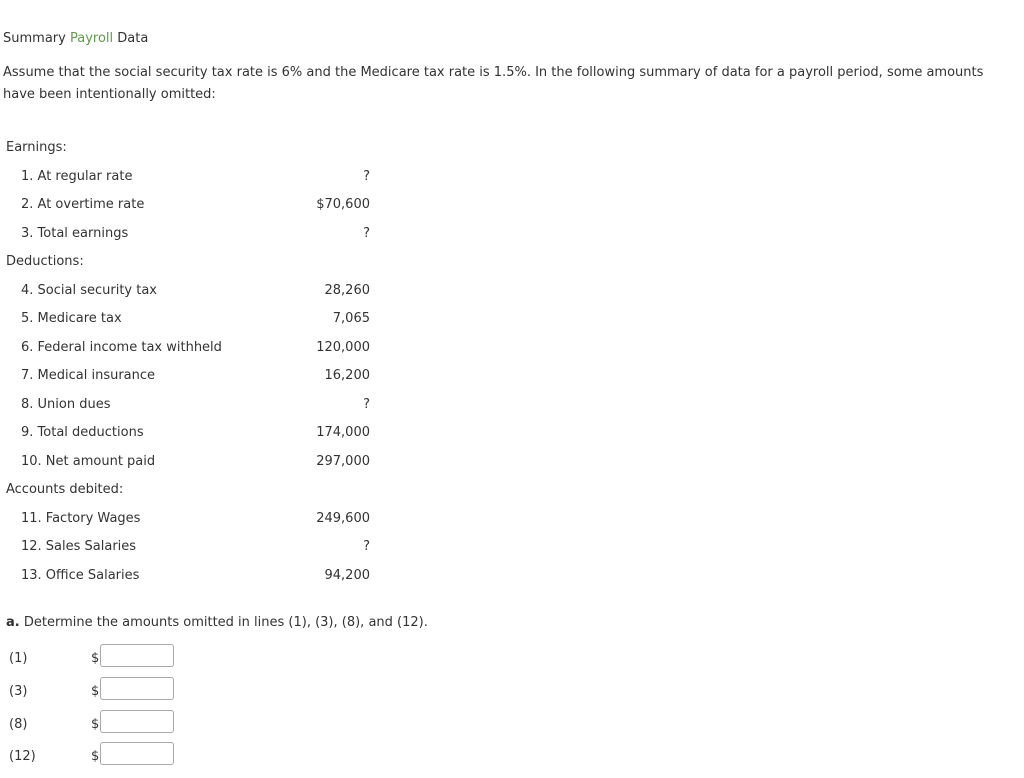 The image size is (1024, 778). Describe the element at coordinates (36, 147) in the screenshot. I see `section-label: Earnings:` at that location.